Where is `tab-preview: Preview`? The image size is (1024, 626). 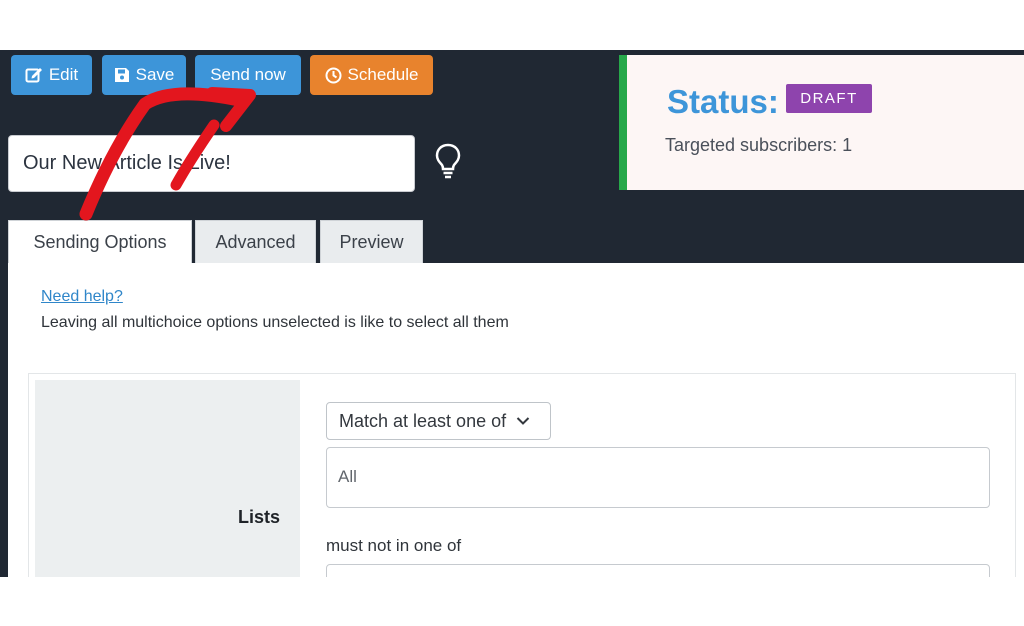
tab-preview: Preview is located at coordinates (371, 241).